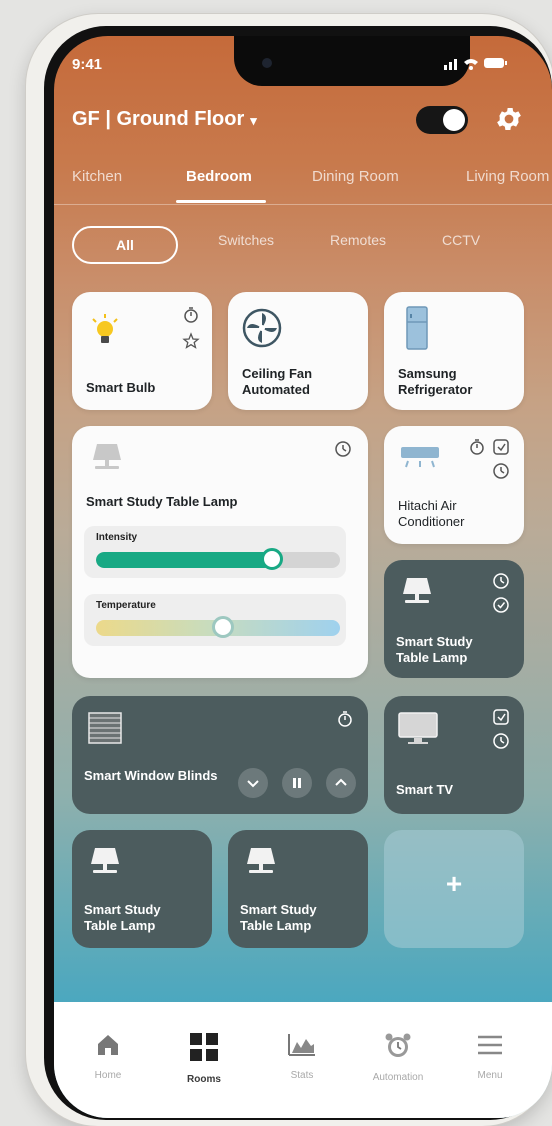 The image size is (552, 1126). I want to click on device-card-smart-bulb: Smart Bulb, so click(142, 351).